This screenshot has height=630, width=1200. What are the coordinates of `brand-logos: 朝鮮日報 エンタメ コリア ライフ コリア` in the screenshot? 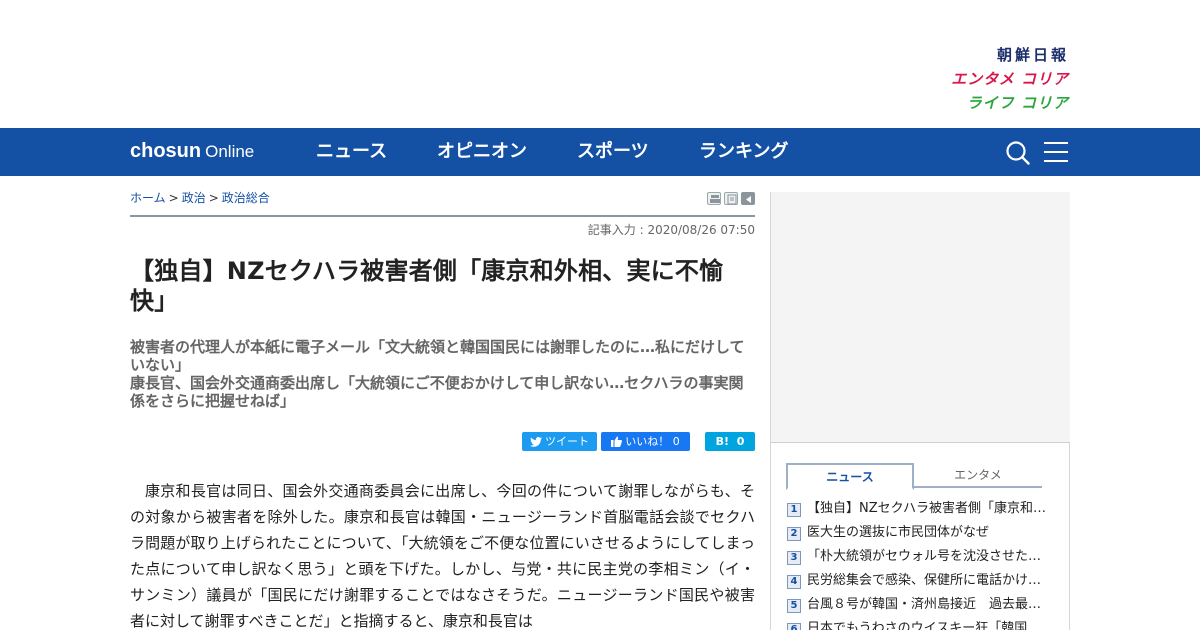 It's located at (1010, 80).